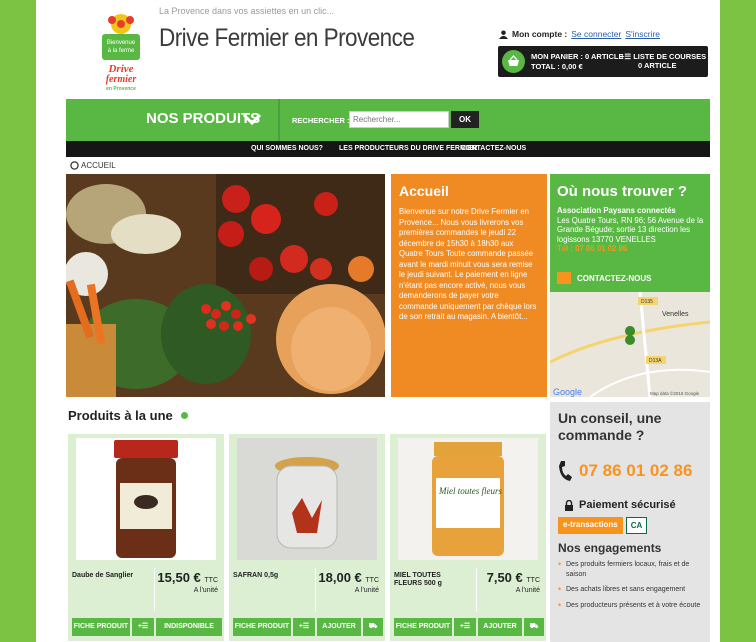 The image size is (756, 642). I want to click on user-icon, so click(503, 34).